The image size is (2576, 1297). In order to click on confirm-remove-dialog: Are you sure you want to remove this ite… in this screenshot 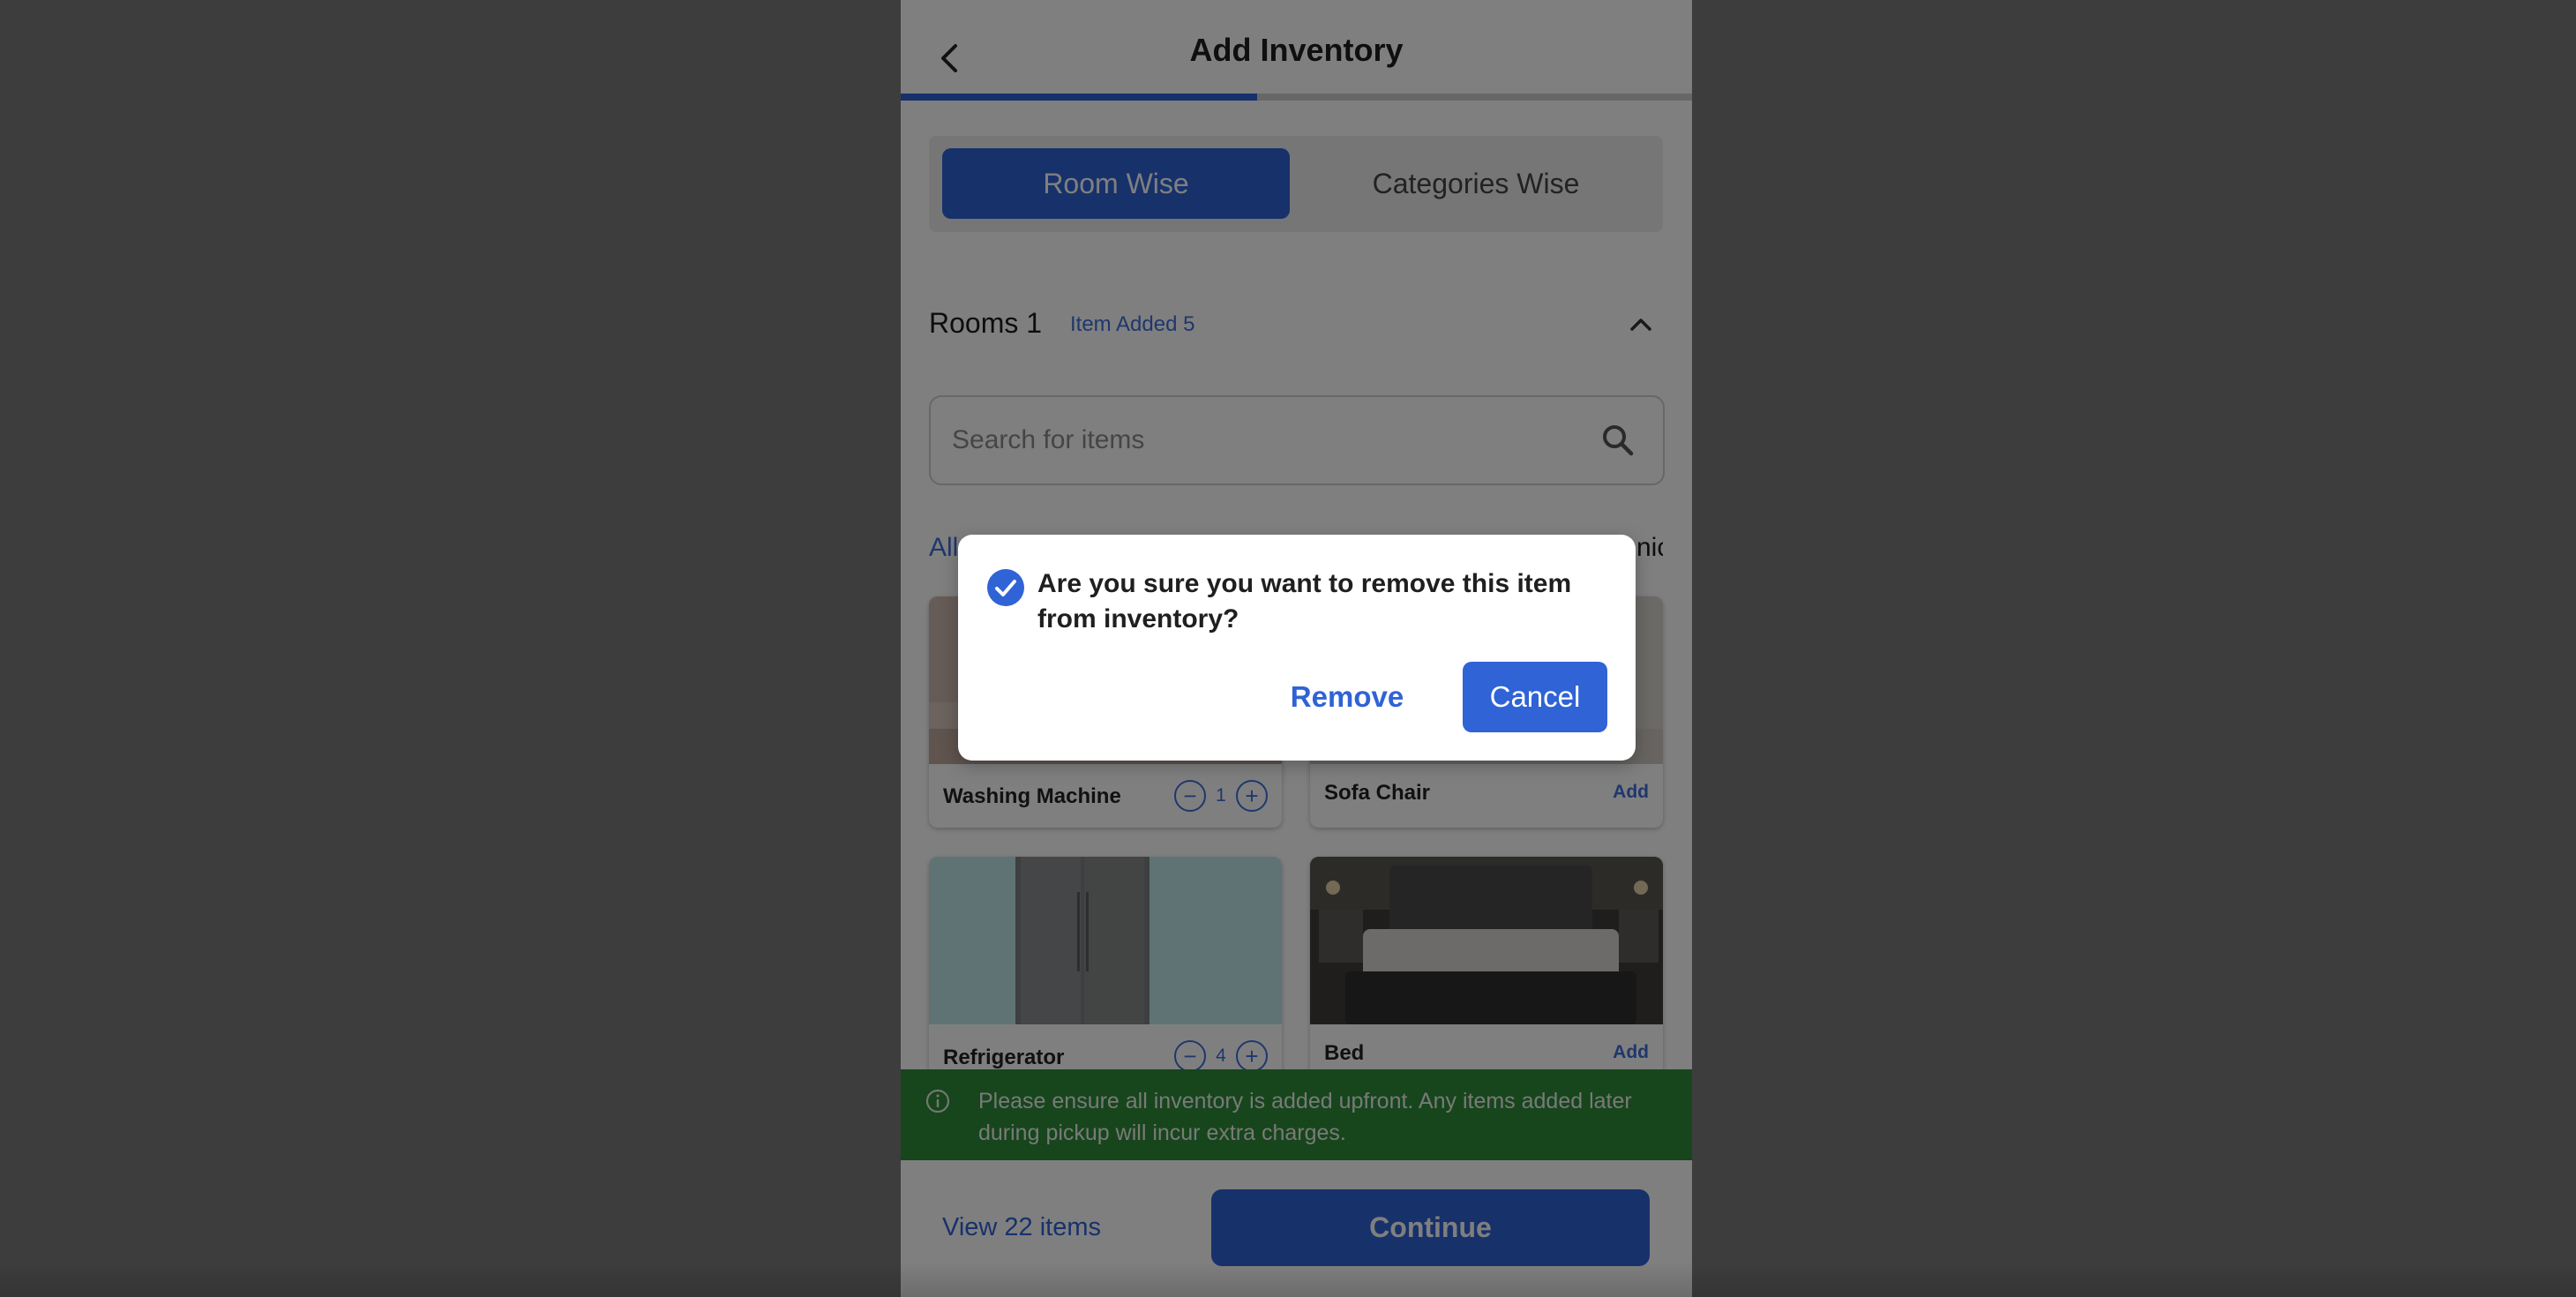, I will do `click(1297, 648)`.